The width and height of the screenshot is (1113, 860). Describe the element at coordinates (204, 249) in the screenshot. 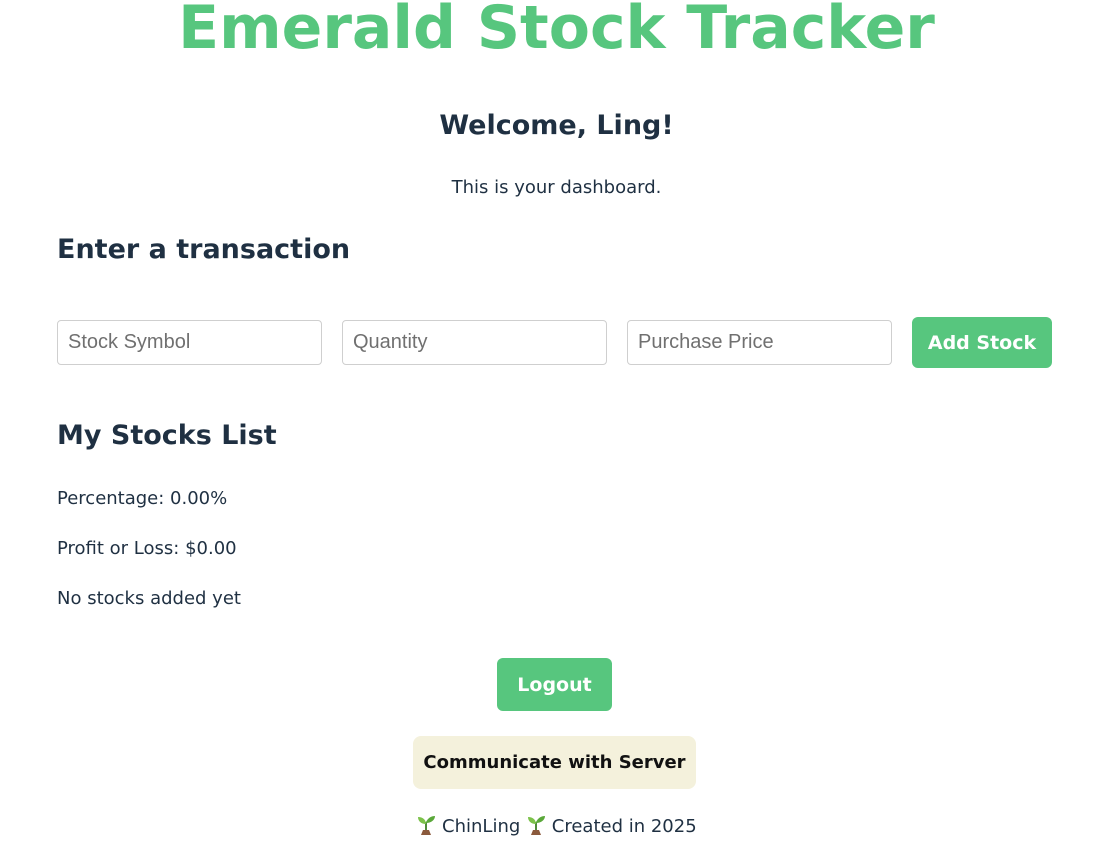

I see `transaction-heading: Enter a transaction` at that location.